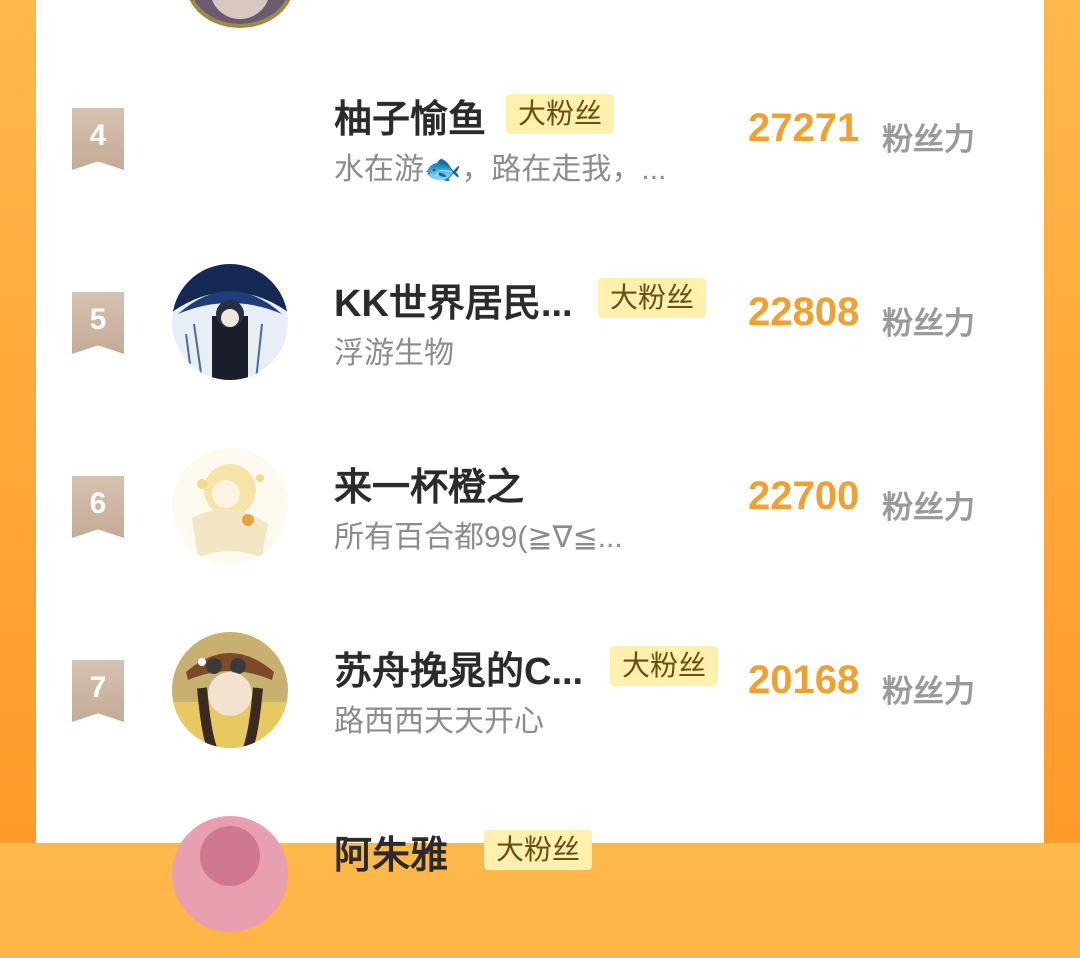  I want to click on user-name: 柚子愉鱼, so click(410, 115).